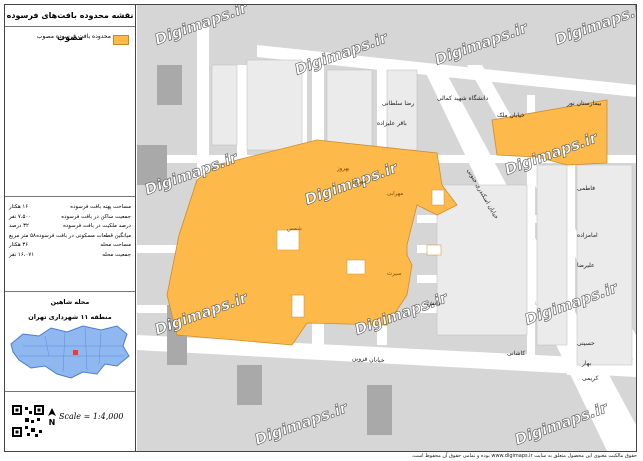  I want to click on qr-code-icon, so click(28, 421).